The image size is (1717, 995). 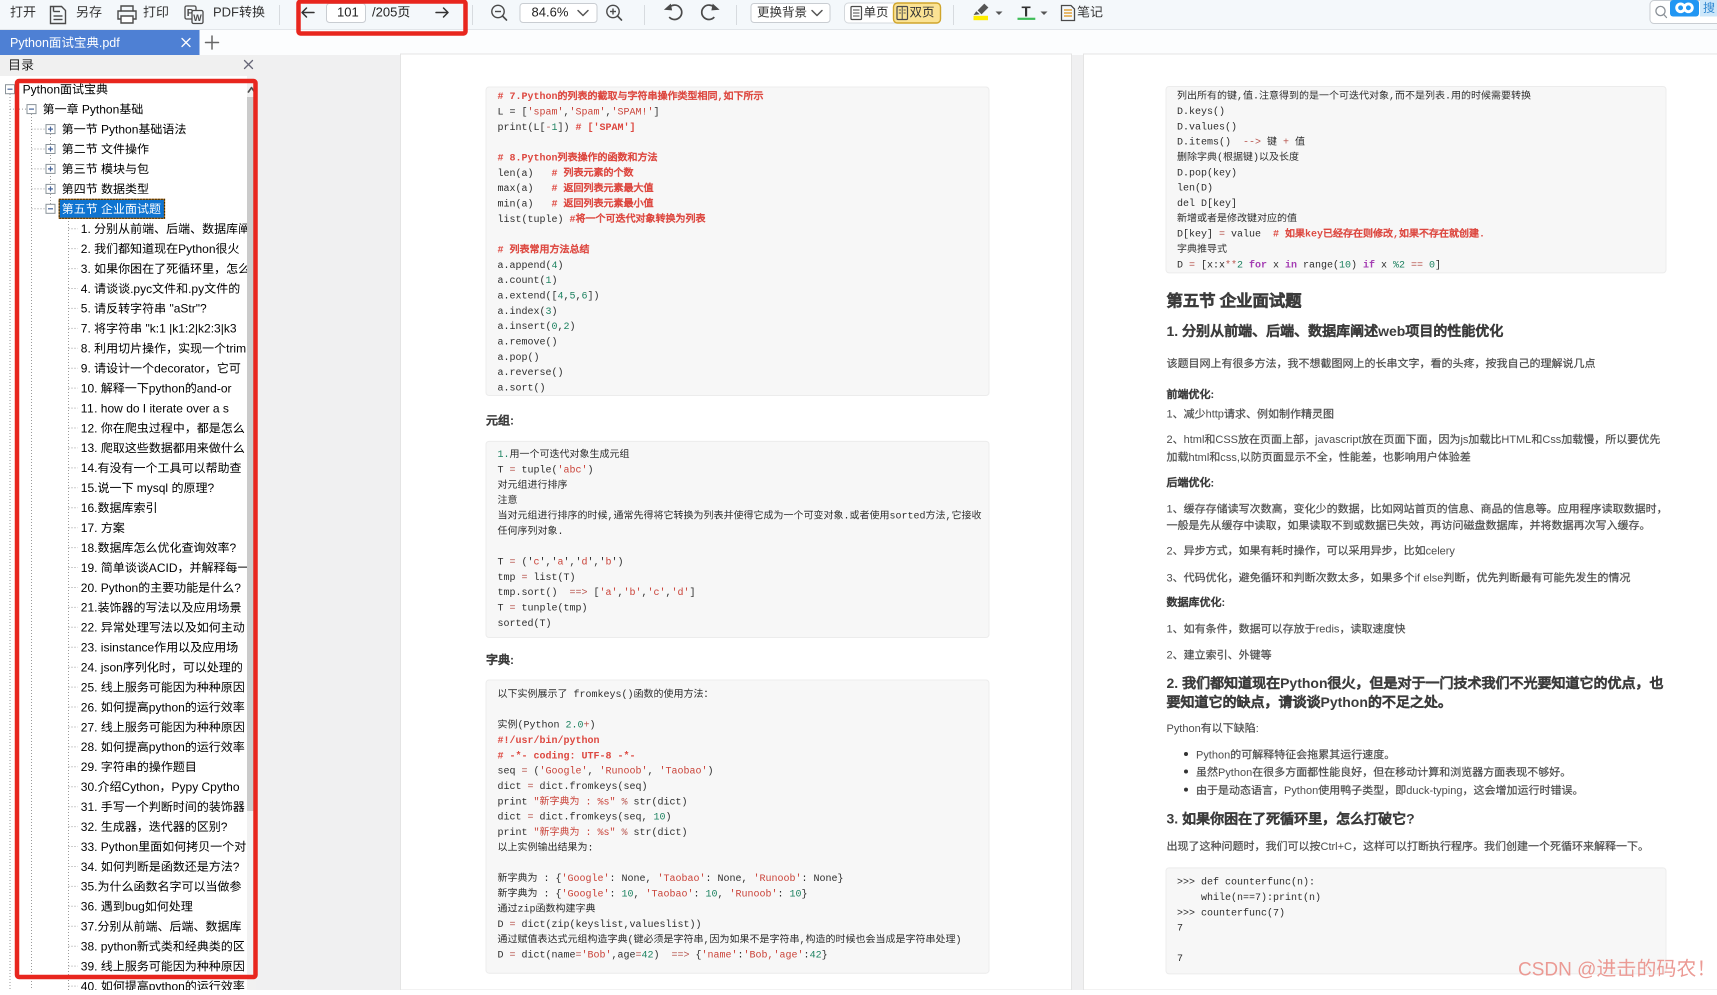 I want to click on svg-text: .pdf, so click(x=109, y=43).